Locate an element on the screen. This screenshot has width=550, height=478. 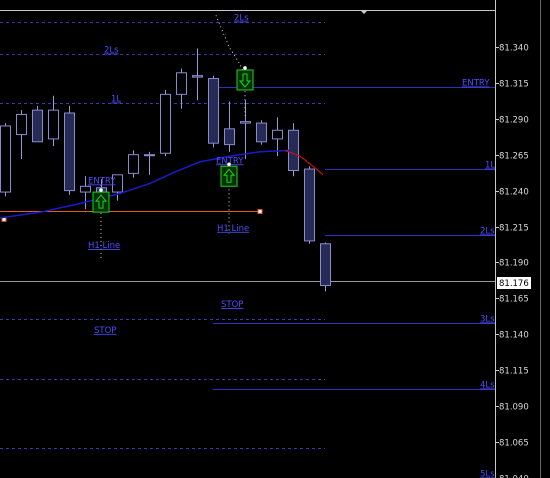
y-tick-label: 81.265 is located at coordinates (514, 157).